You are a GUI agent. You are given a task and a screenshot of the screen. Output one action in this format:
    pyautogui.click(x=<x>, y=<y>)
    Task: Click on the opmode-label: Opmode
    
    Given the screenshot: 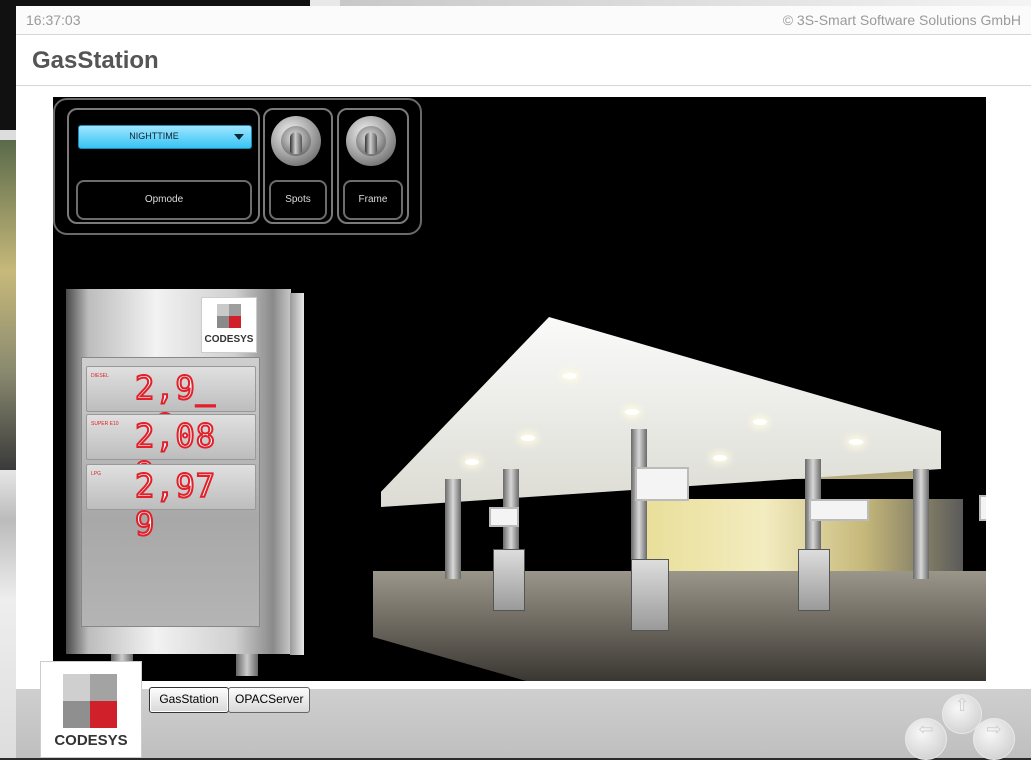 What is the action you would take?
    pyautogui.click(x=164, y=200)
    